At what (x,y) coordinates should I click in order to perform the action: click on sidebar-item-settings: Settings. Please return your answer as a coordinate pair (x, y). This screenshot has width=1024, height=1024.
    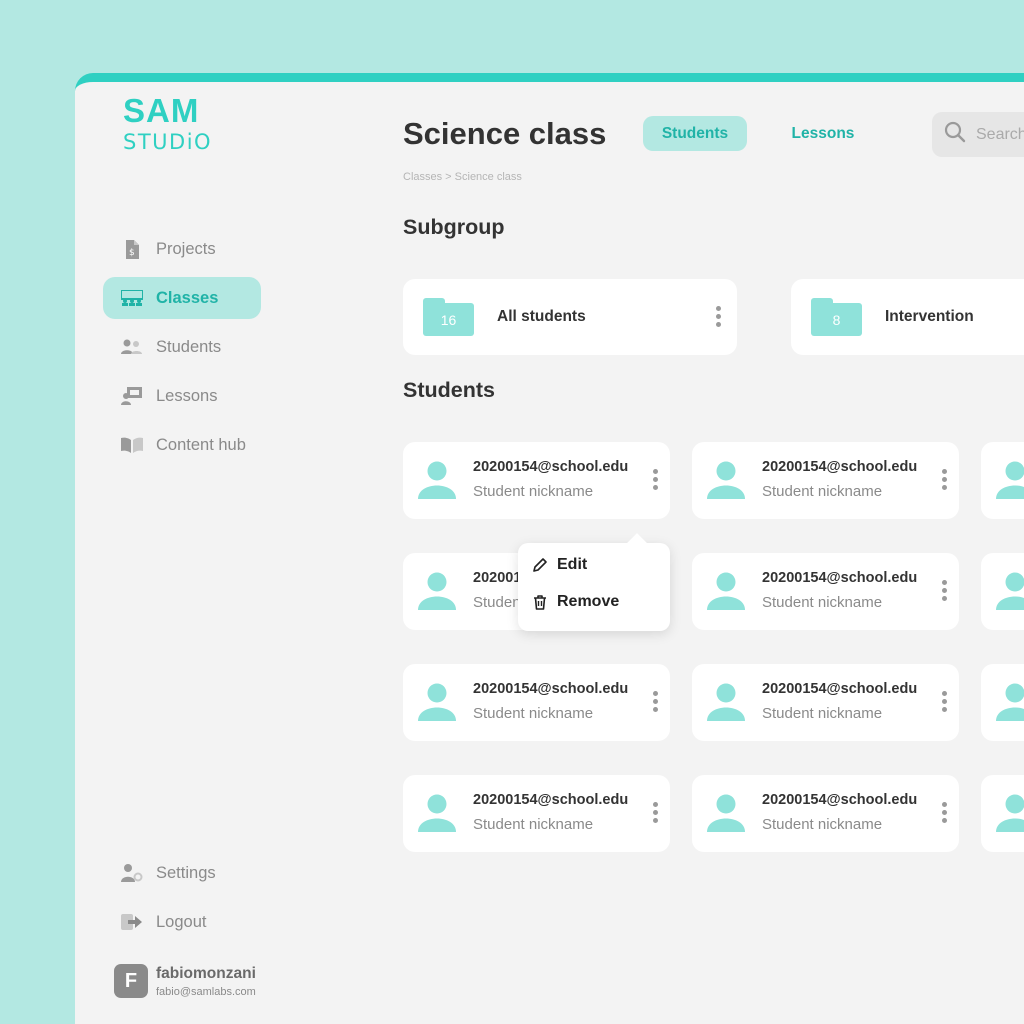
    Looking at the image, I should click on (182, 873).